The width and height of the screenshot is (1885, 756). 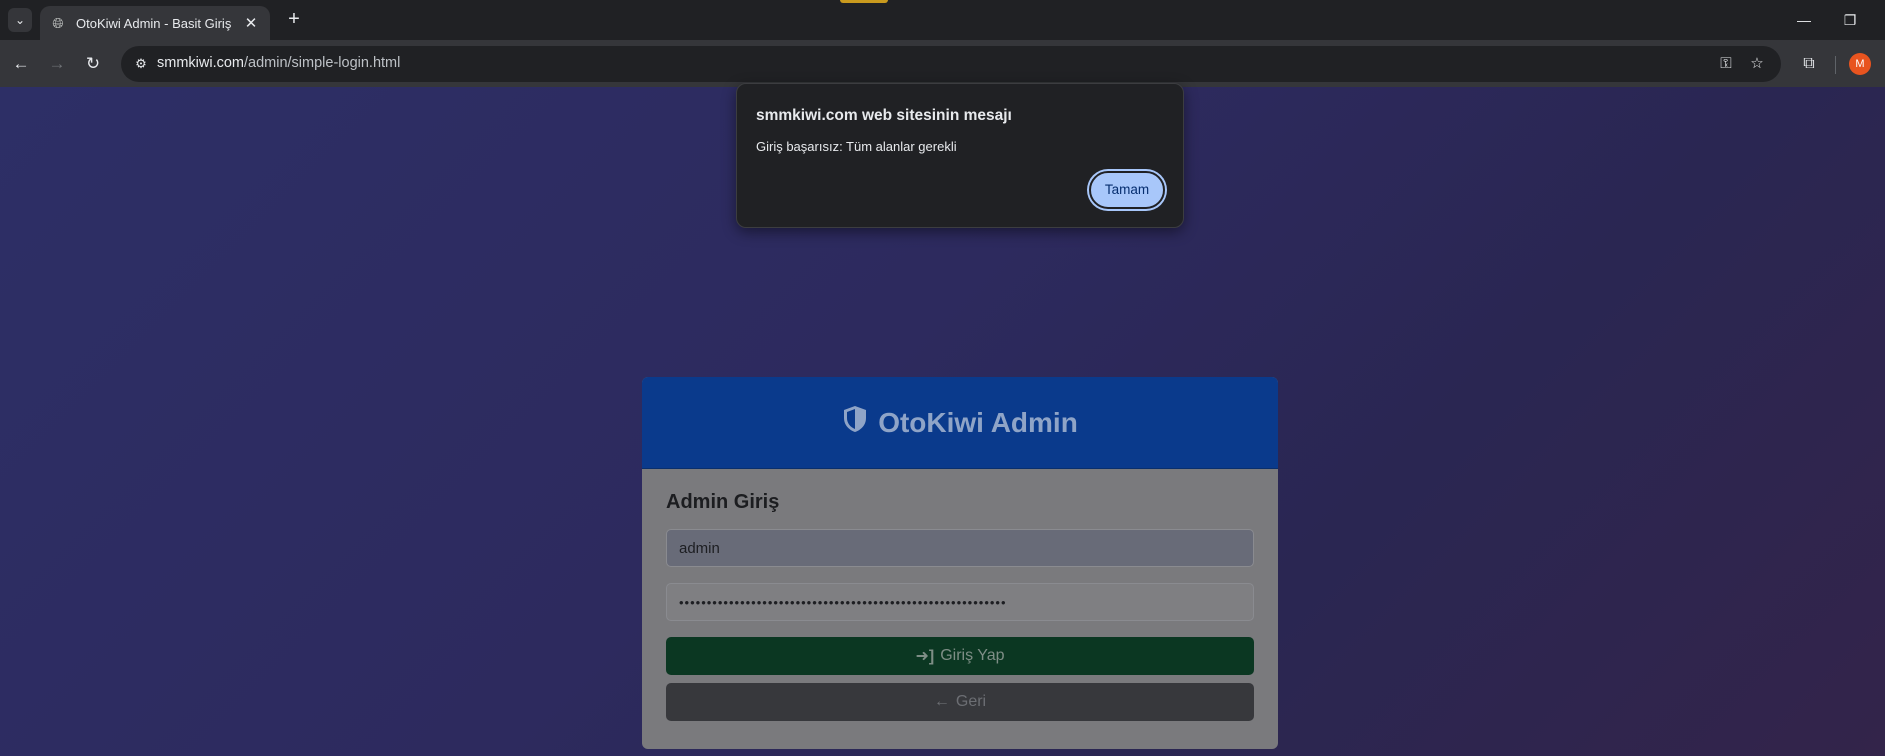 I want to click on url-path: /admin/simple-login.html, so click(x=322, y=63).